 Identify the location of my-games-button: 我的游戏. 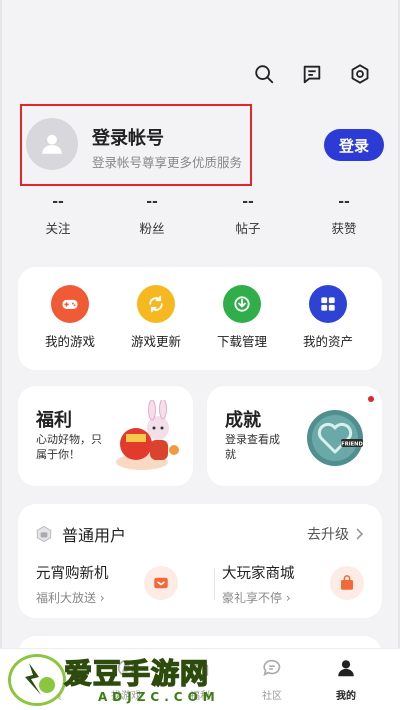
(70, 317).